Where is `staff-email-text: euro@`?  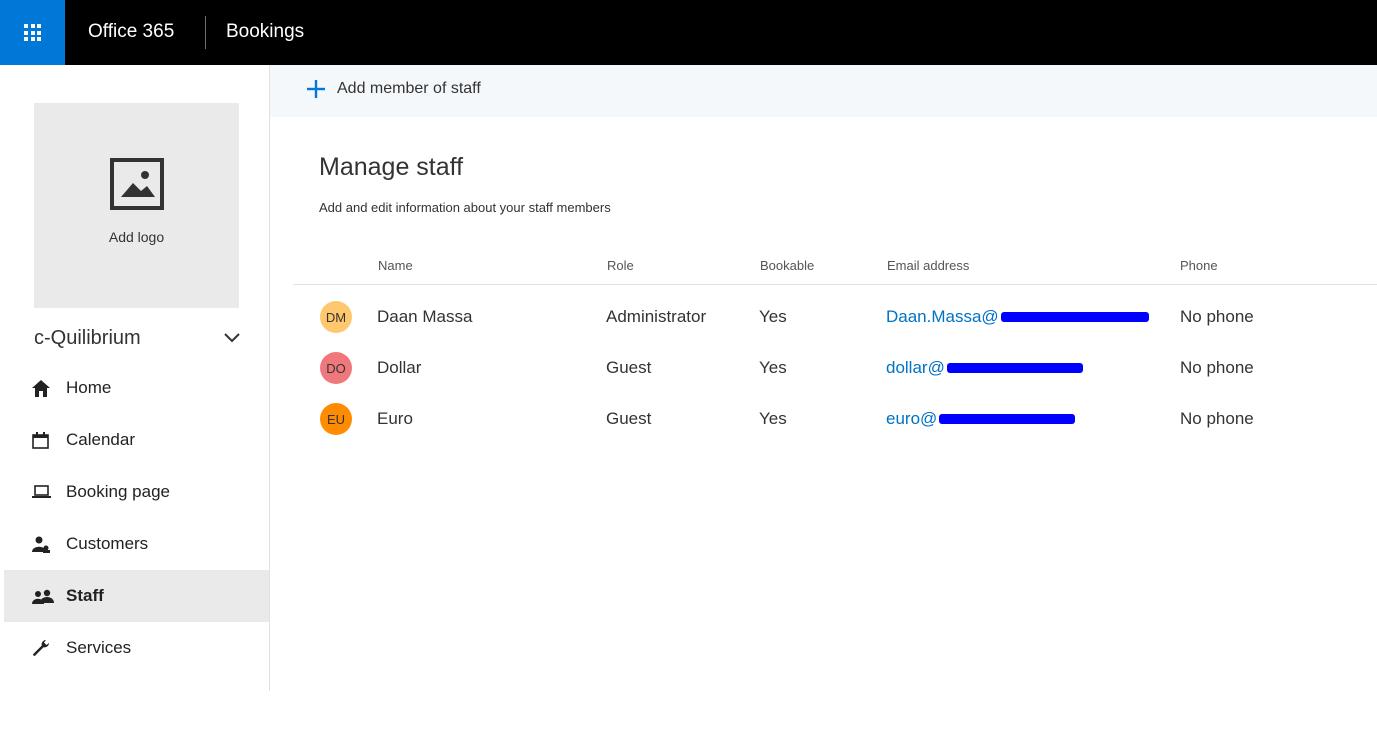 staff-email-text: euro@ is located at coordinates (912, 418).